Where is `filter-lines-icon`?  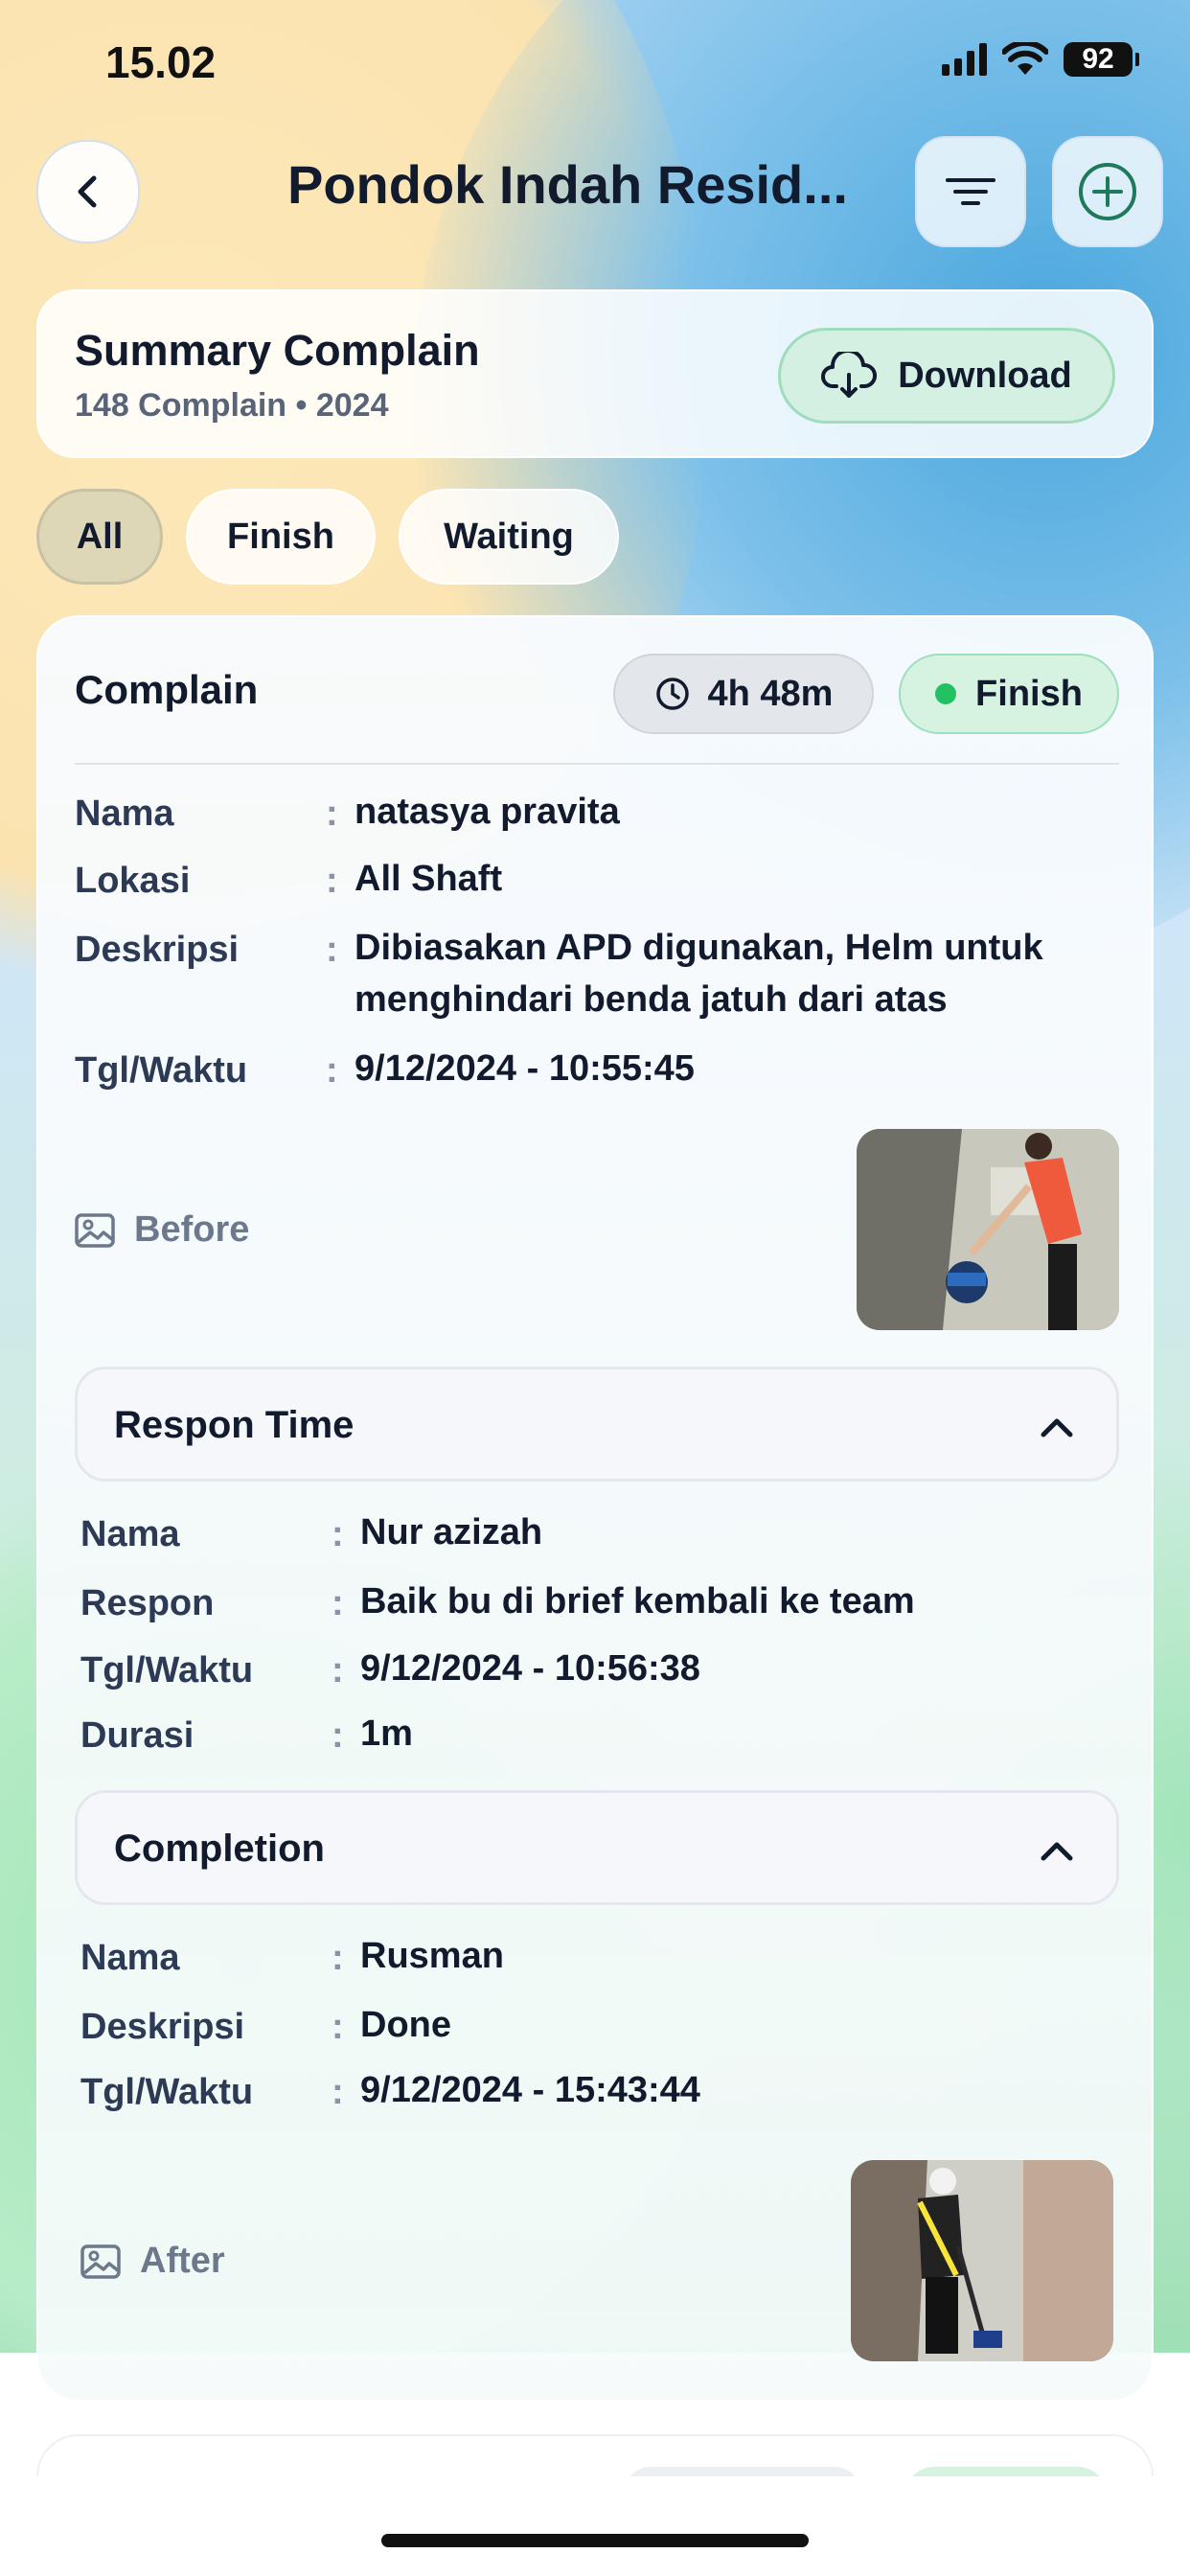
filter-lines-icon is located at coordinates (971, 191).